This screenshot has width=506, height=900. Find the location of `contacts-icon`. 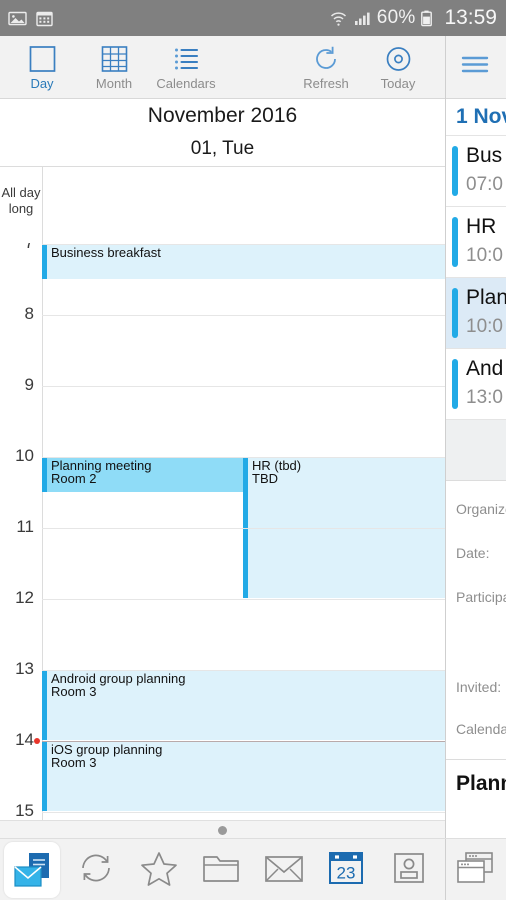

contacts-icon is located at coordinates (409, 870).